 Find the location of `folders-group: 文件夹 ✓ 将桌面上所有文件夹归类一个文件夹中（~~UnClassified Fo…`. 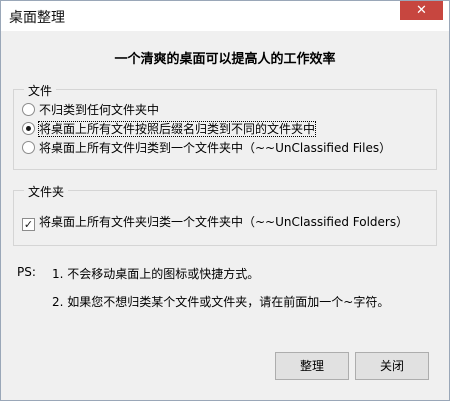

folders-group: 文件夹 ✓ 将桌面上所有文件夹归类一个文件夹中（~~UnClassified Fo… is located at coordinates (225, 214).